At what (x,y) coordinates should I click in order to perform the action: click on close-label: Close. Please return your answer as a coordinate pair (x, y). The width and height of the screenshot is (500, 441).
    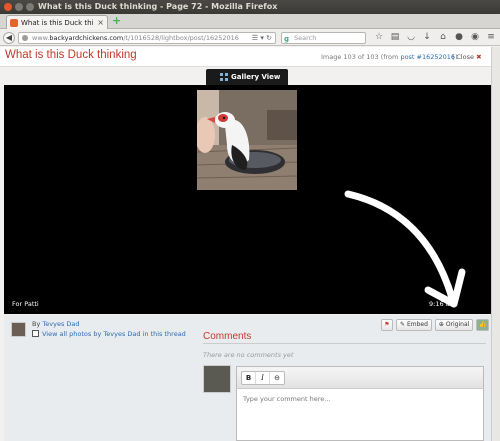
    Looking at the image, I should click on (465, 57).